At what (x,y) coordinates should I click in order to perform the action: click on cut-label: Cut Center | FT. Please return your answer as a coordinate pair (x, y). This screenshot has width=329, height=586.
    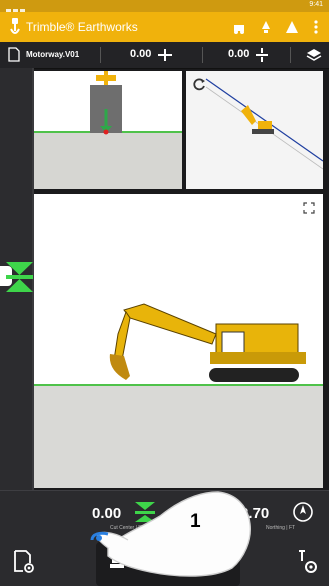
    Looking at the image, I should click on (127, 528).